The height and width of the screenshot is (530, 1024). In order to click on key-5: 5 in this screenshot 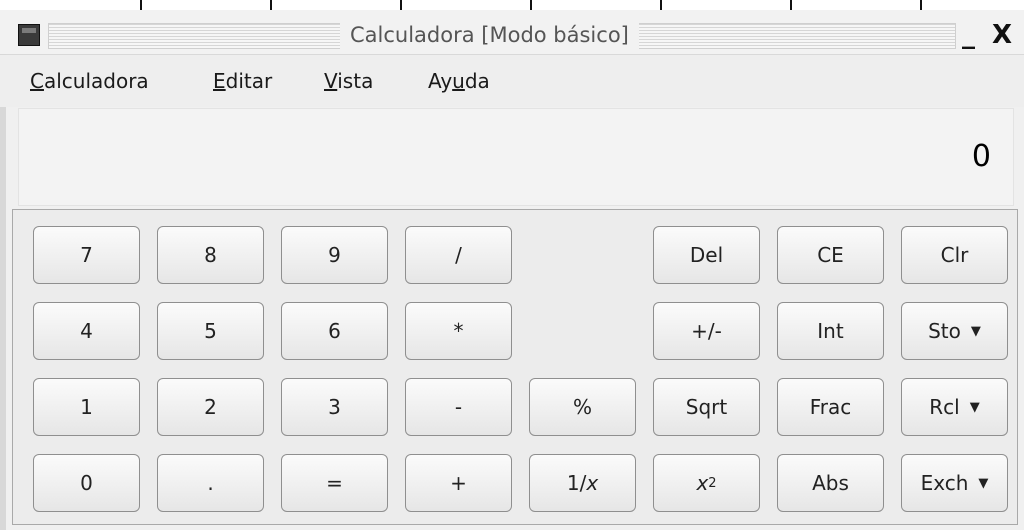, I will do `click(210, 331)`.